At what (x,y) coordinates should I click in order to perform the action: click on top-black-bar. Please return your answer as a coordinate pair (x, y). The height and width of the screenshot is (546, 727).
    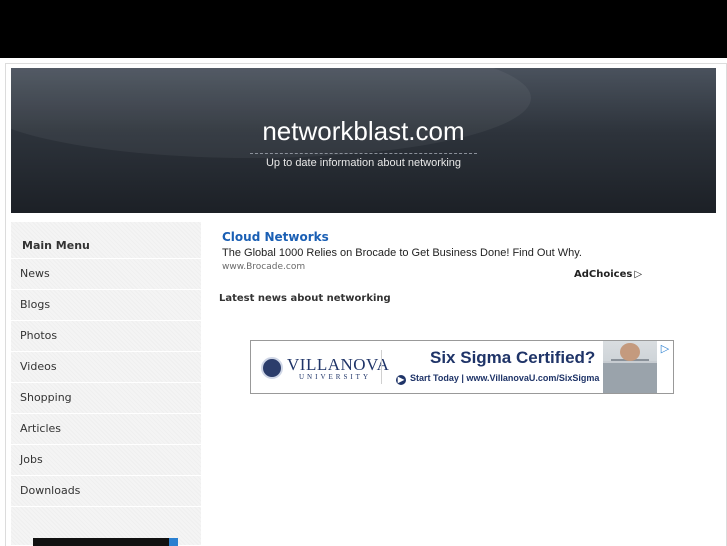
    Looking at the image, I should click on (363, 29).